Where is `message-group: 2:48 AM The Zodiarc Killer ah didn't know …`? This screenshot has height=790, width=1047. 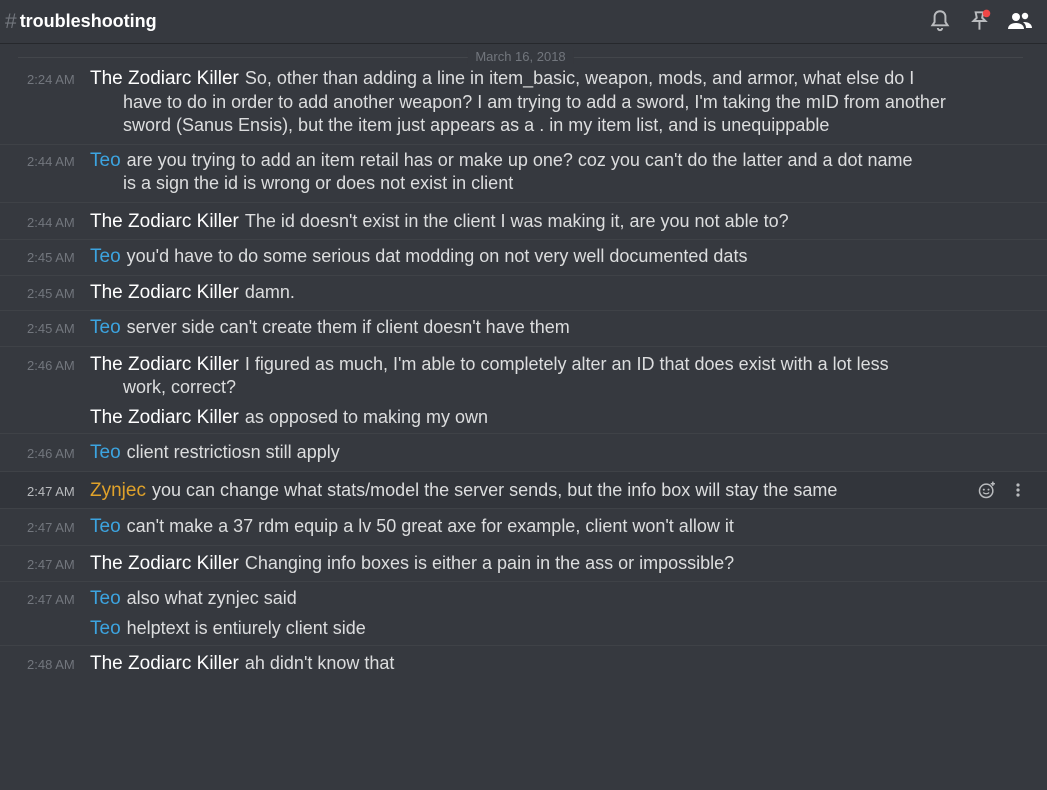
message-group: 2:48 AM The Zodiarc Killer ah didn't know … is located at coordinates (523, 664).